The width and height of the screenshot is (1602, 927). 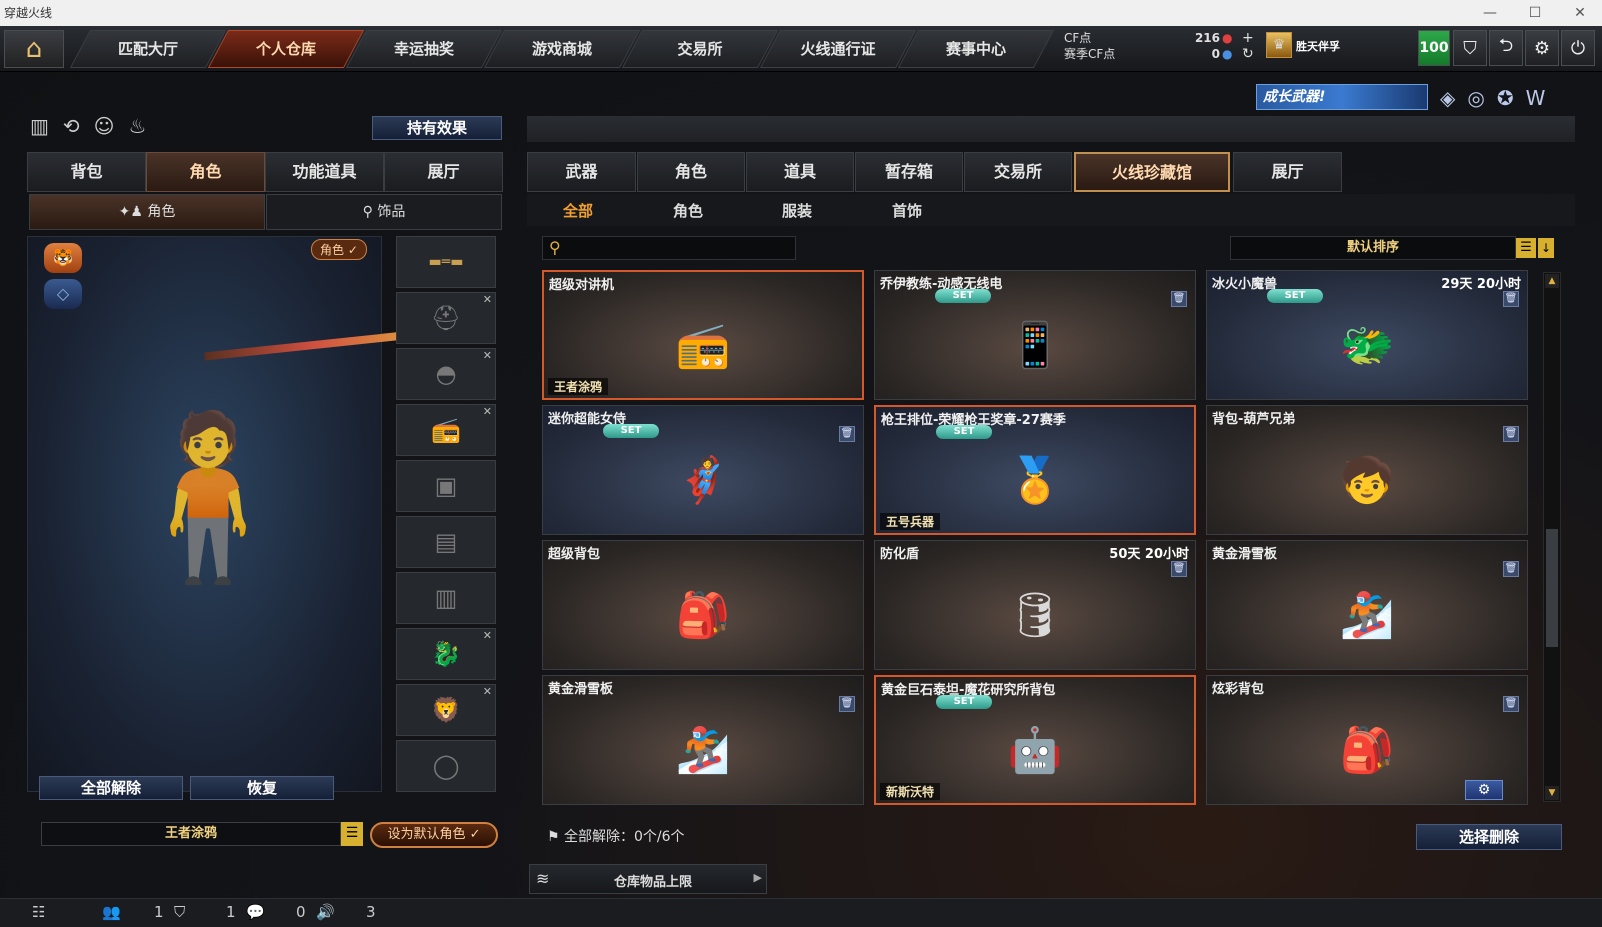 I want to click on item-card: 黄金滑雪板 🗑 🏂, so click(x=703, y=740).